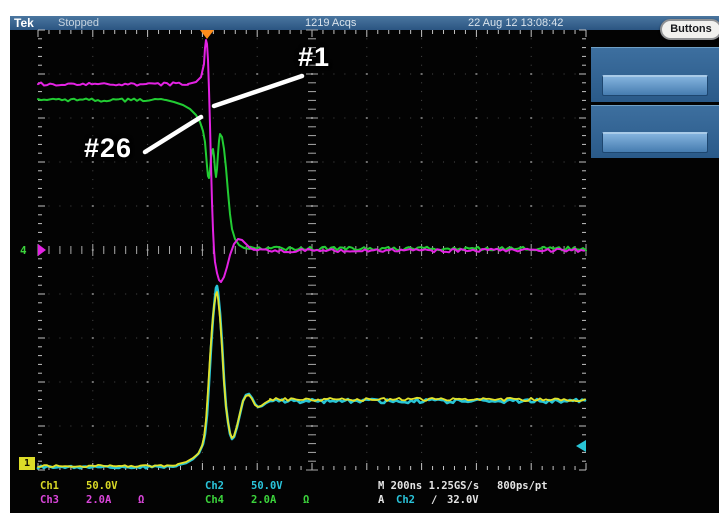 Image resolution: width=723 pixels, height=531 pixels. I want to click on acquisition-count: 1219 Acqs, so click(331, 23).